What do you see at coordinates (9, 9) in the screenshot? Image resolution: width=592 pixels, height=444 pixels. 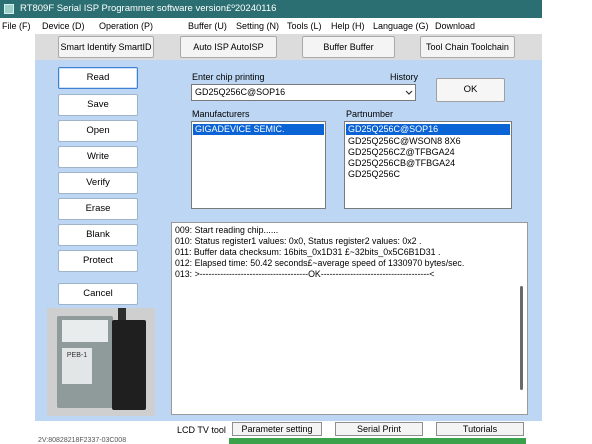 I see `app-icon` at bounding box center [9, 9].